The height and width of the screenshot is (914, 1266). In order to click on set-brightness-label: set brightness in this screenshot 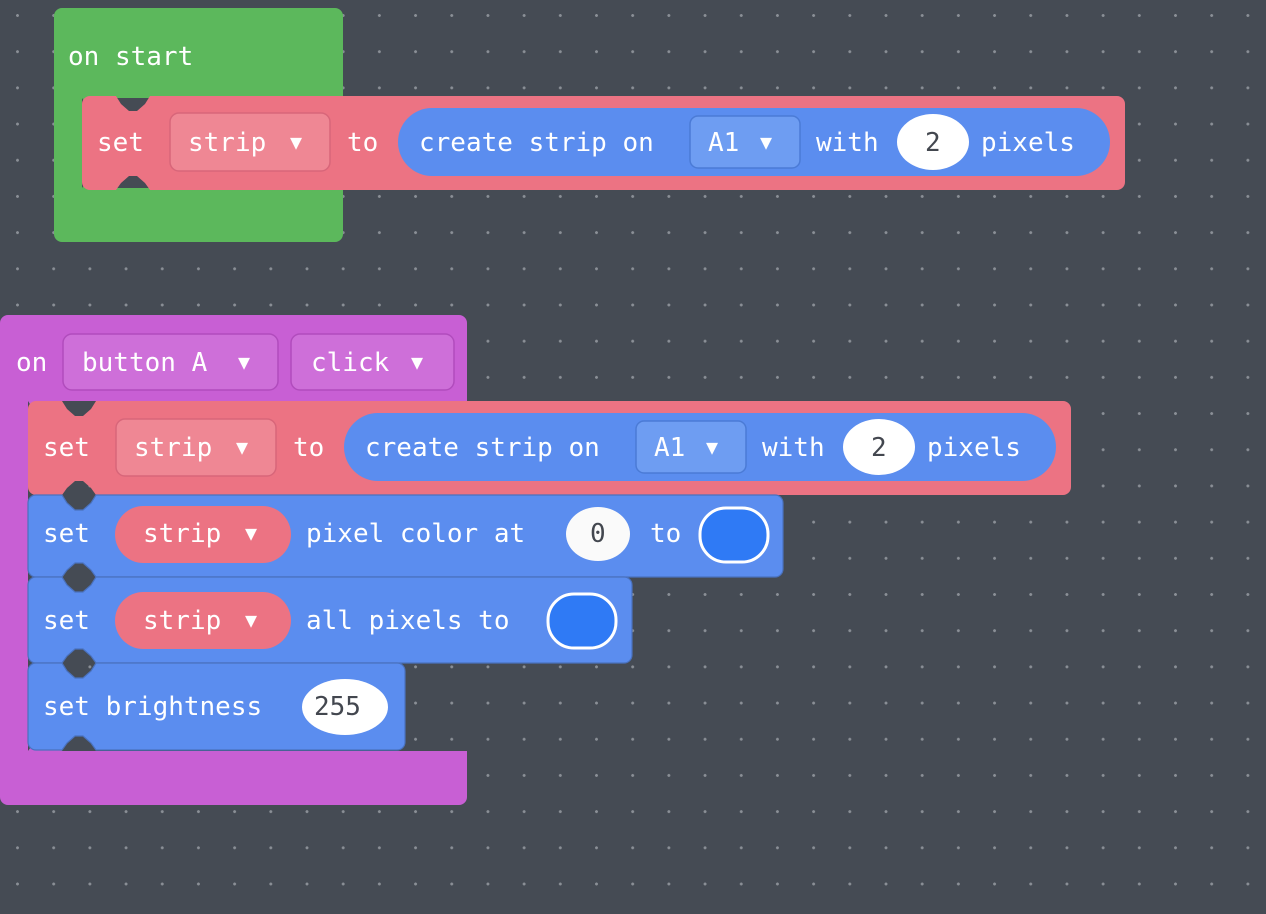, I will do `click(153, 707)`.